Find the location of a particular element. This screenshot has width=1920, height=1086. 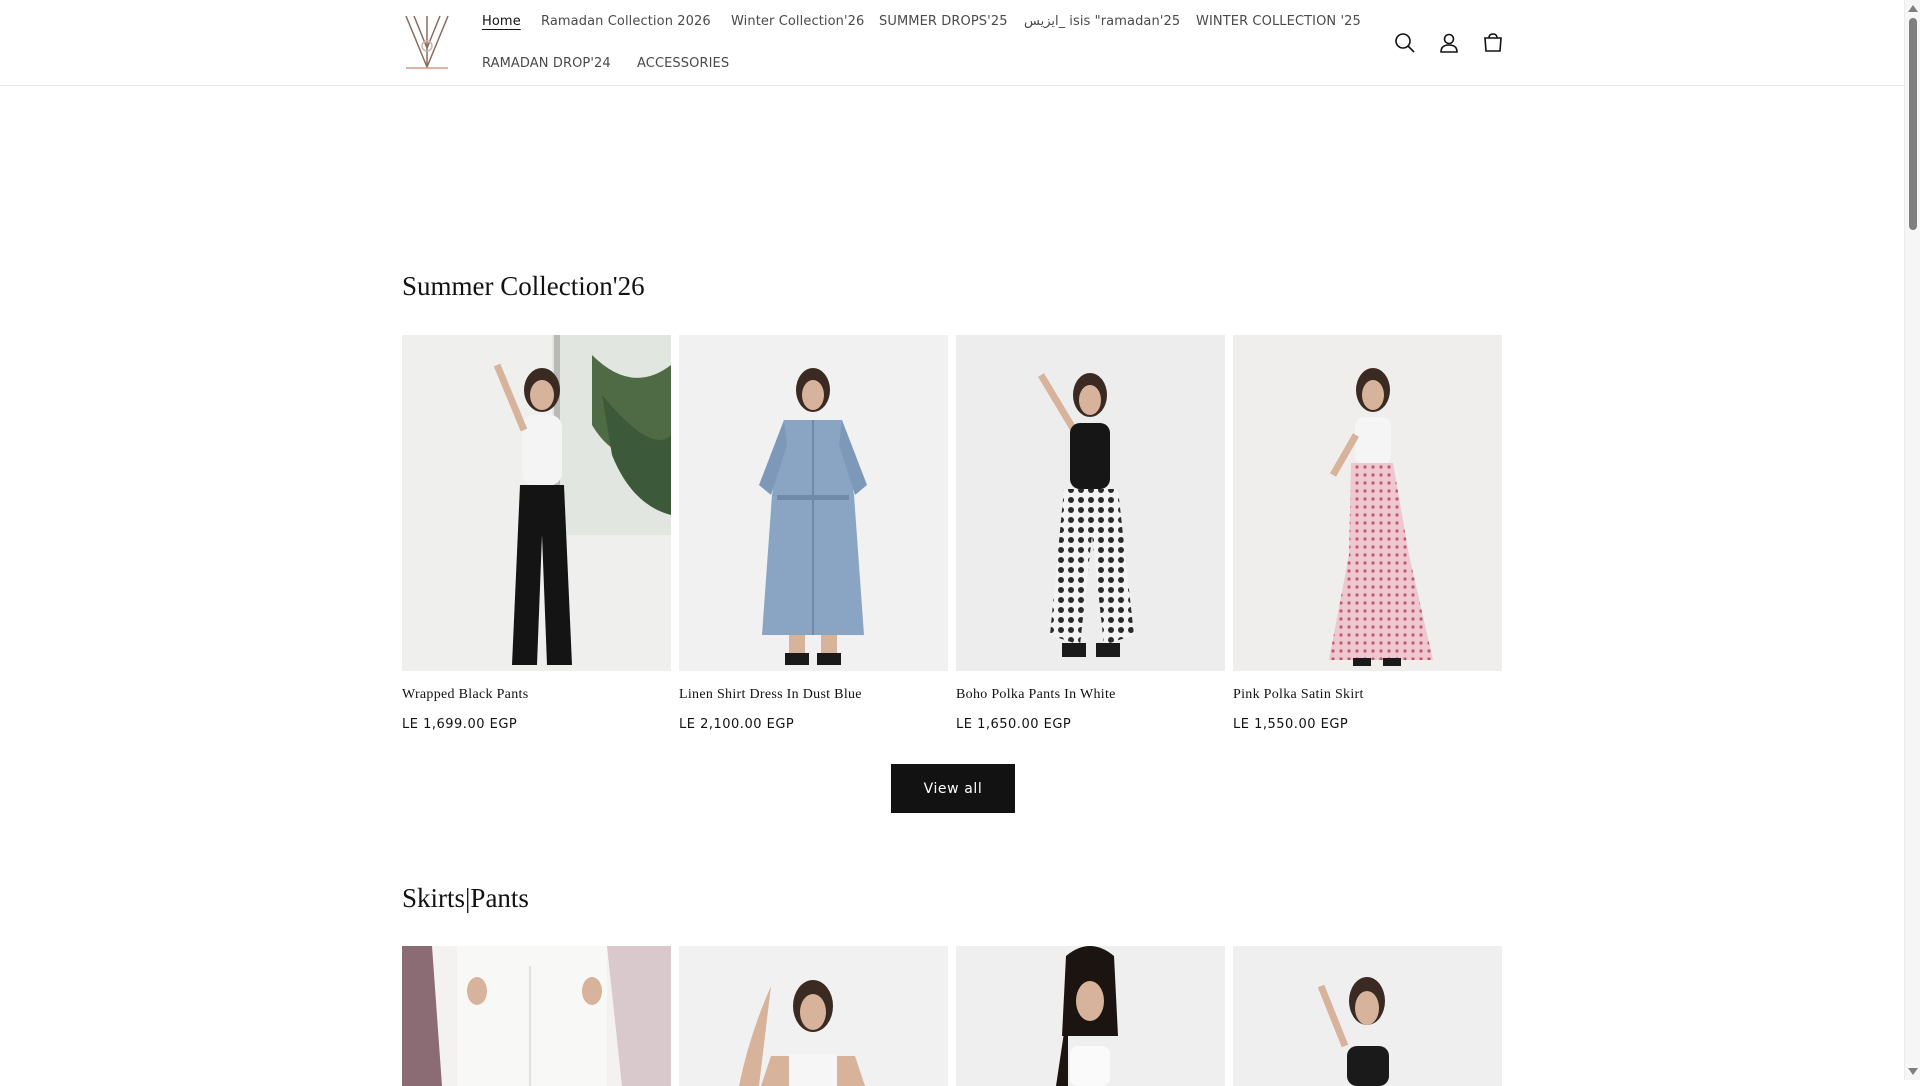

section-title-summer-collection: Summer Collection'26 is located at coordinates (523, 286).